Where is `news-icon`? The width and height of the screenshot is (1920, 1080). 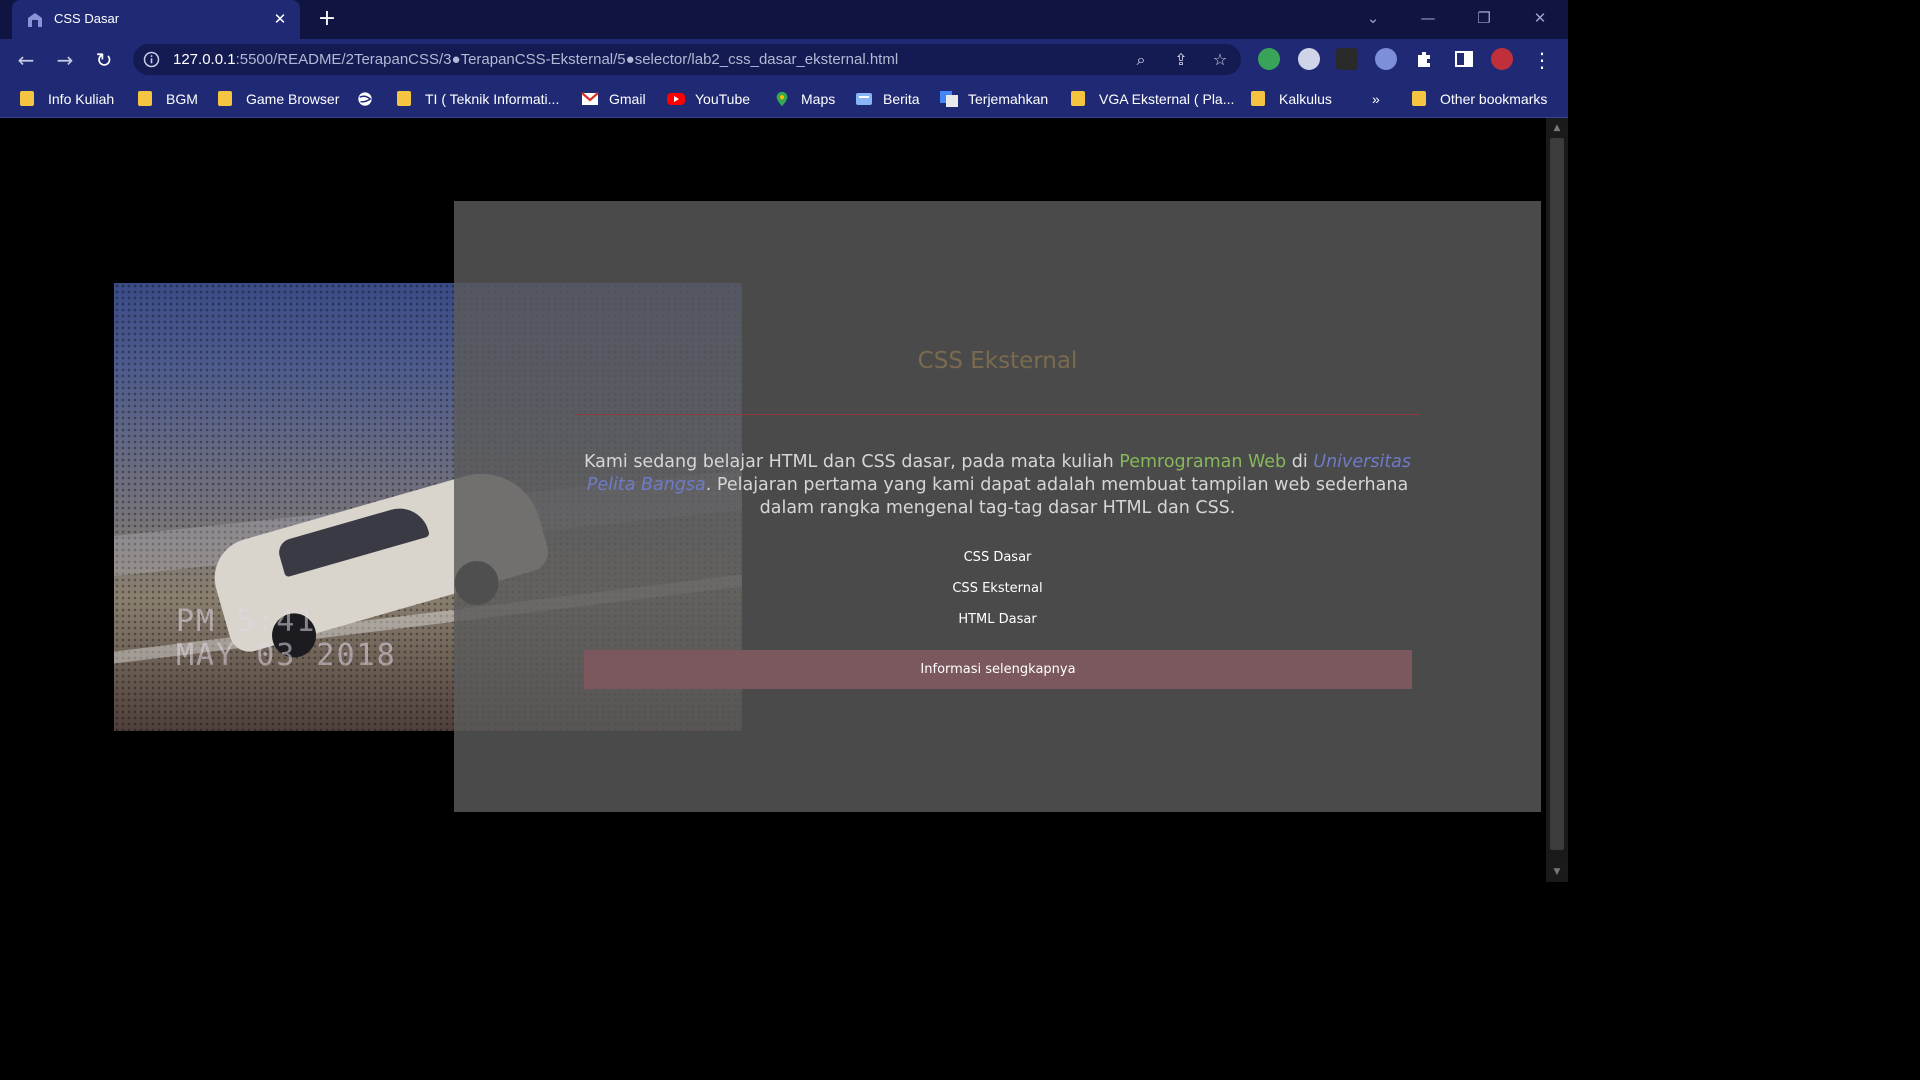 news-icon is located at coordinates (864, 99).